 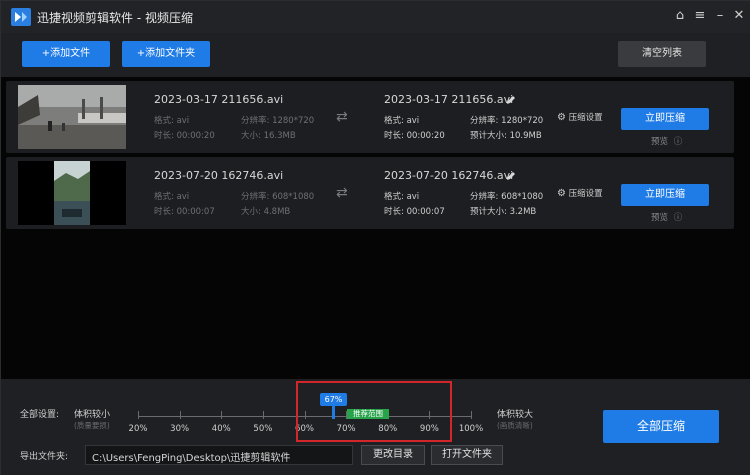 What do you see at coordinates (184, 136) in the screenshot?
I see `source-duration: 时长: 00:00:20` at bounding box center [184, 136].